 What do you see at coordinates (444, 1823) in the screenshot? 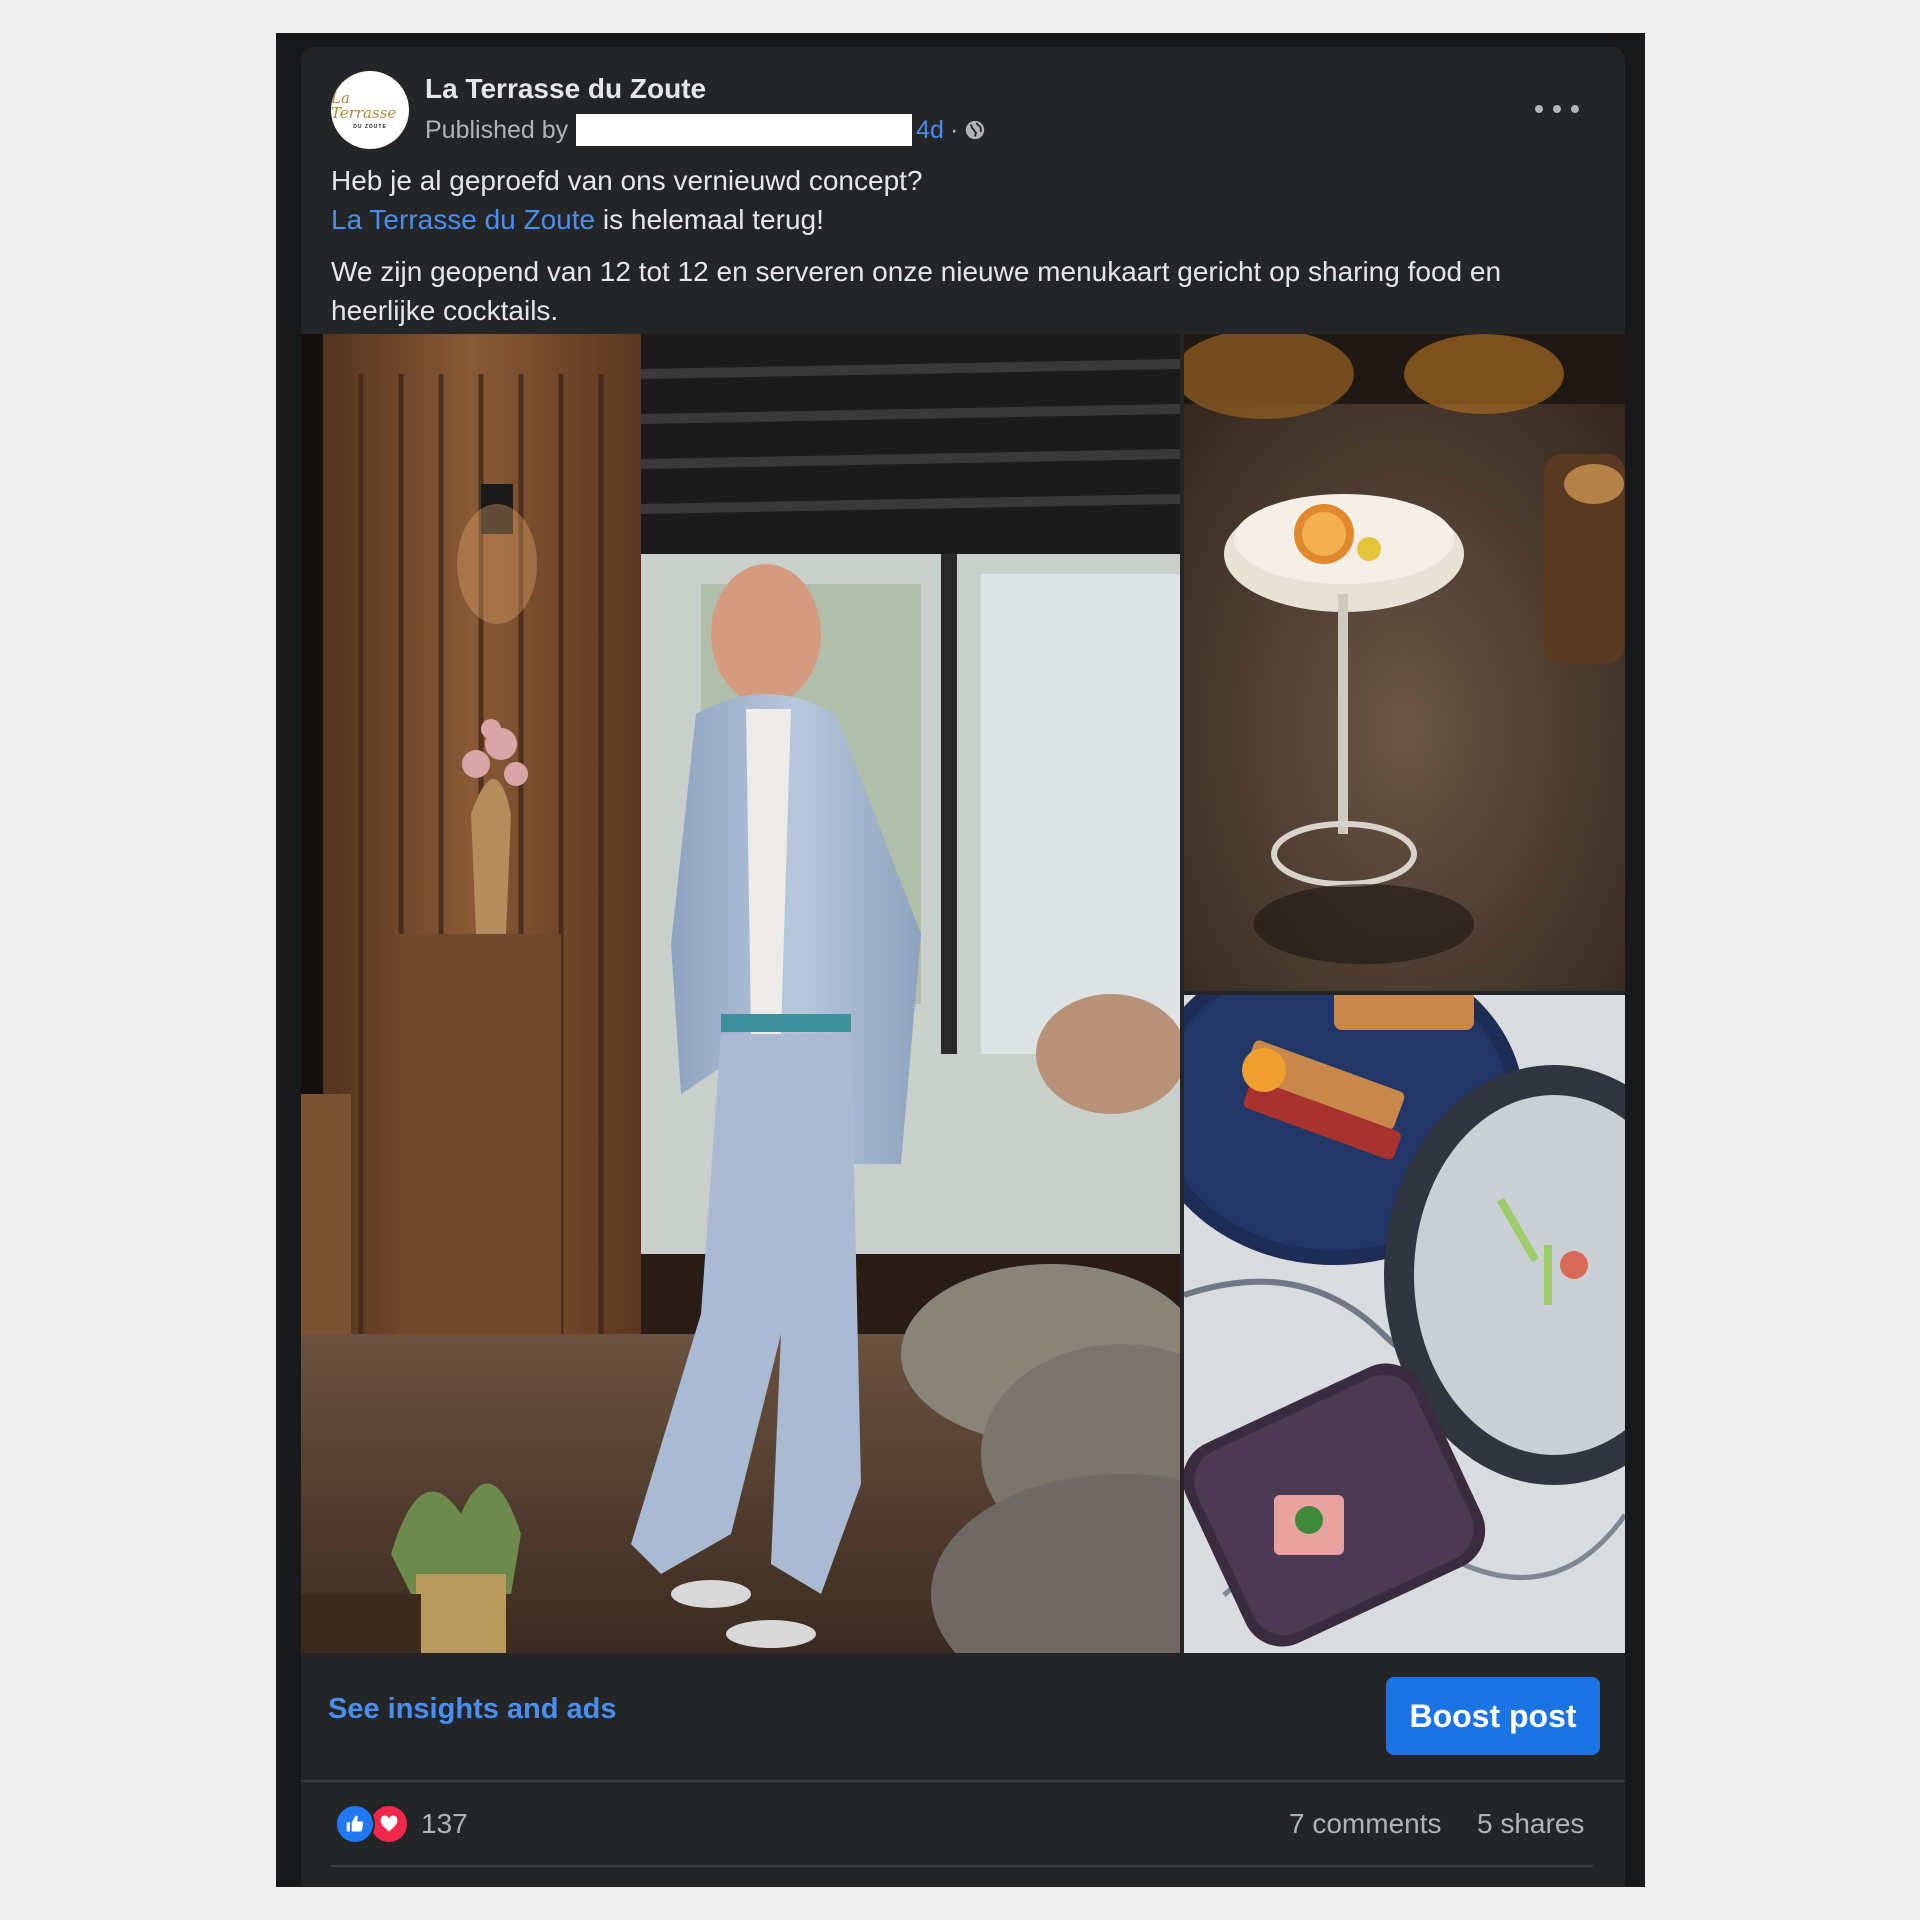
I see `reaction-count: 137` at bounding box center [444, 1823].